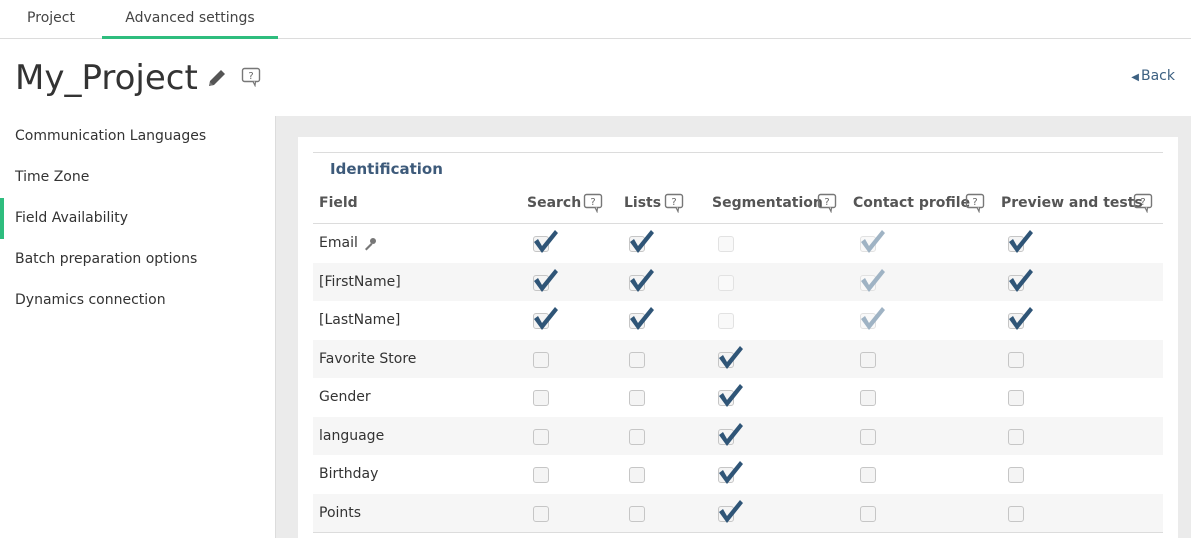 The height and width of the screenshot is (538, 1191). I want to click on table-row: Favorite Store, so click(738, 358).